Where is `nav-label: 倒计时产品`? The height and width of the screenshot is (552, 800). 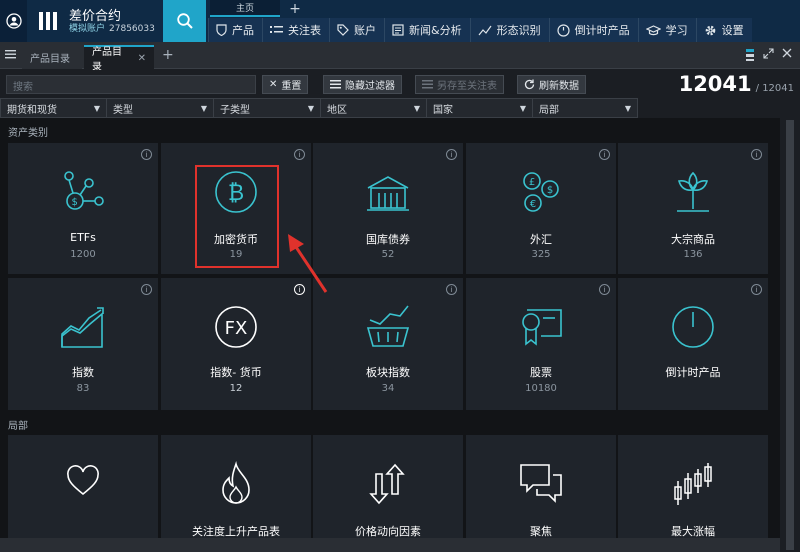
nav-label: 倒计时产品 is located at coordinates (602, 30).